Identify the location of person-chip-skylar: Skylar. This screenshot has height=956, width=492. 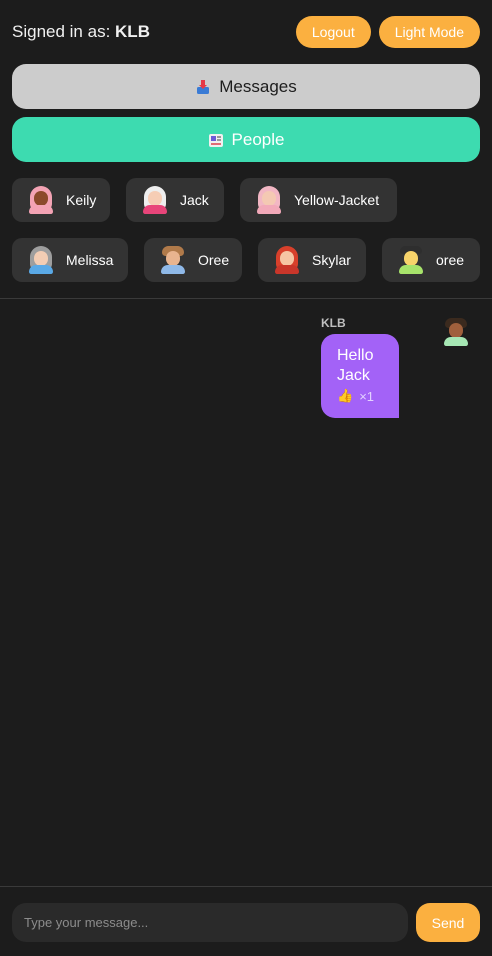
(312, 260).